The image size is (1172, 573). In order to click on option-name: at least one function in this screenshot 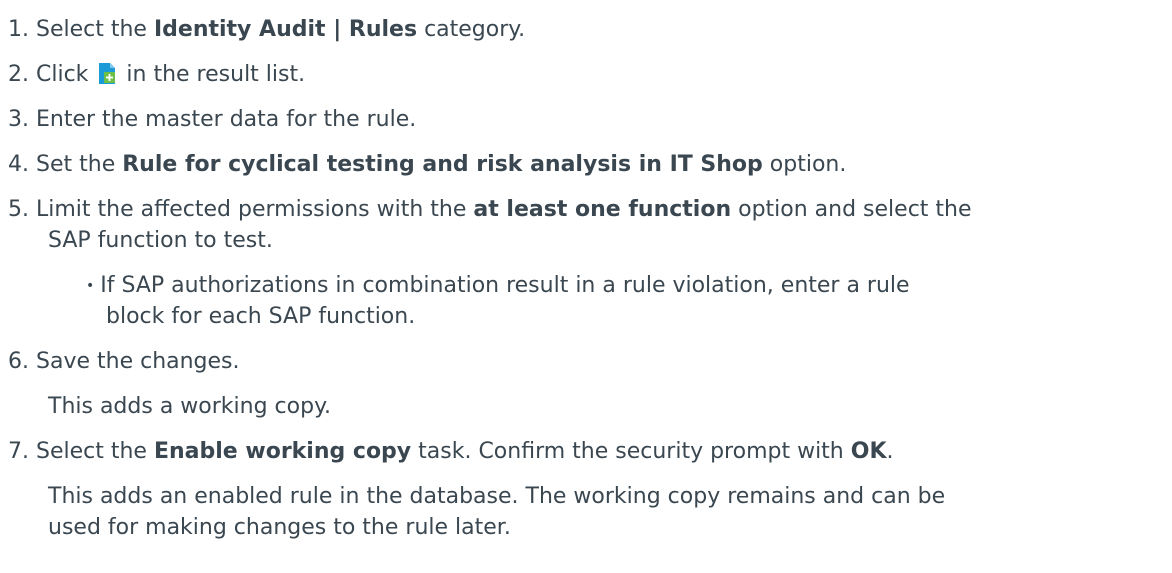, I will do `click(602, 209)`.